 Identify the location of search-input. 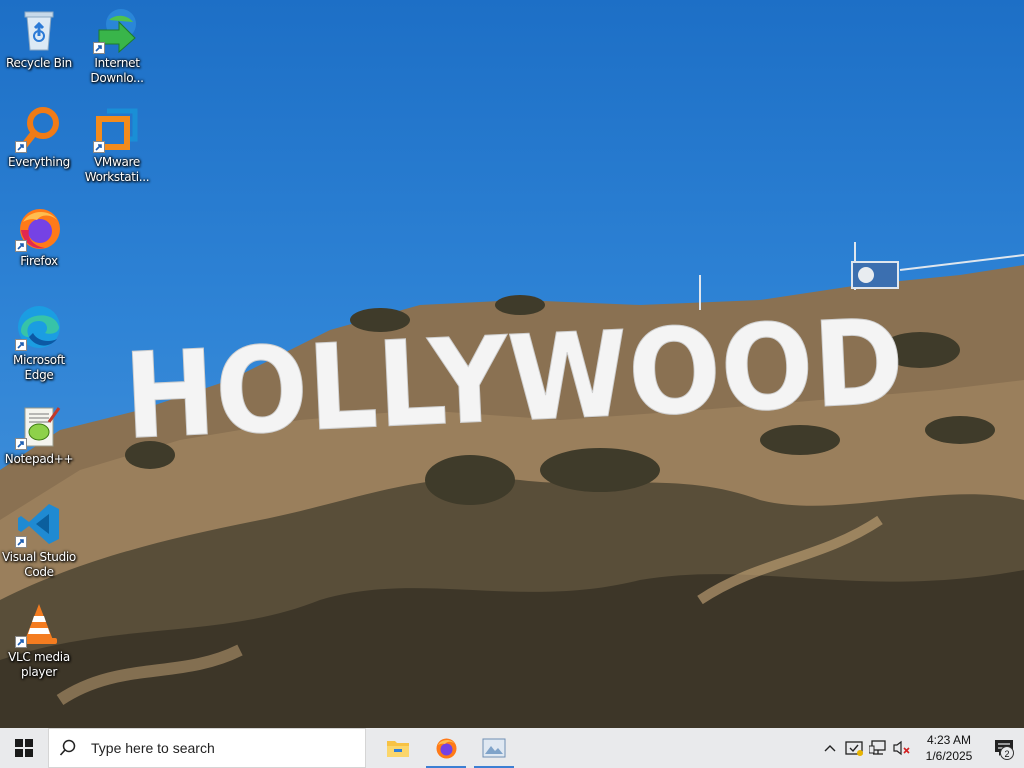
(221, 748).